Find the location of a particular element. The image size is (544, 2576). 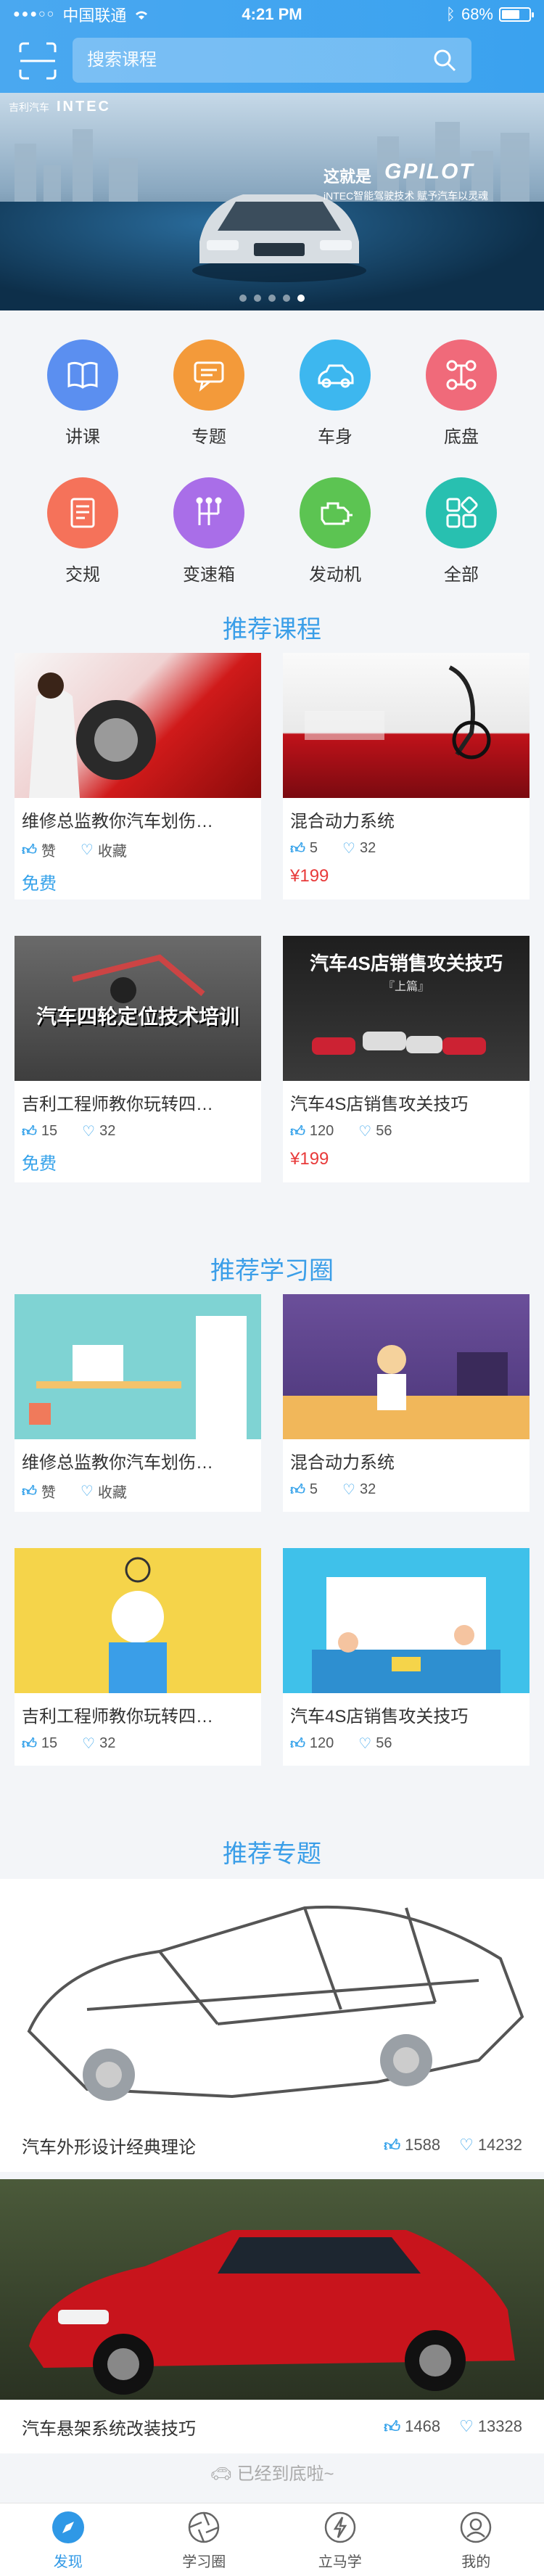

status-time: 4:21 PM is located at coordinates (272, 14).